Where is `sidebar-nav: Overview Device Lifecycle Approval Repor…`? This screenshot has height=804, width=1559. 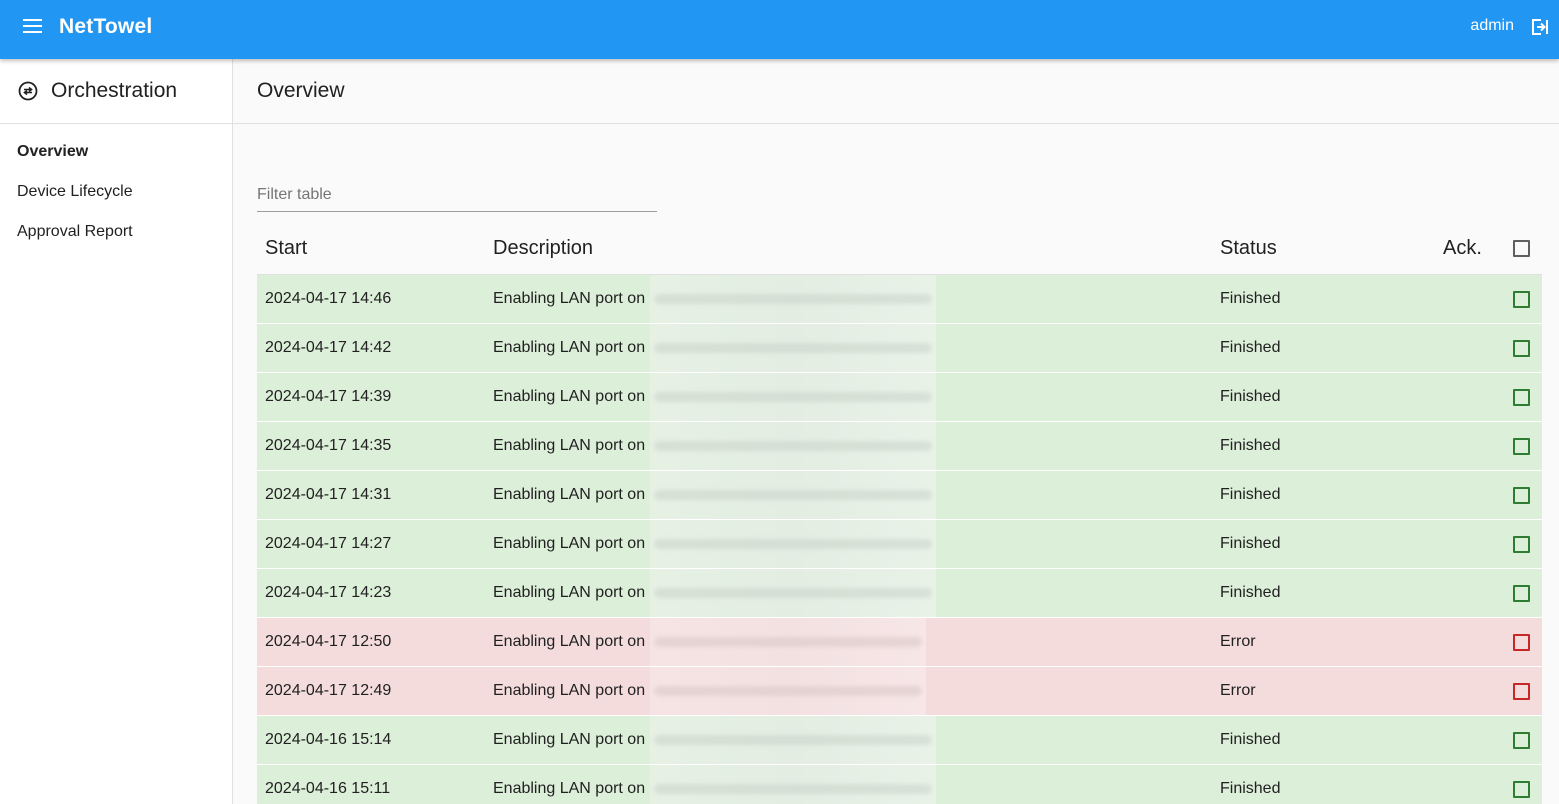 sidebar-nav: Overview Device Lifecycle Approval Repor… is located at coordinates (116, 191).